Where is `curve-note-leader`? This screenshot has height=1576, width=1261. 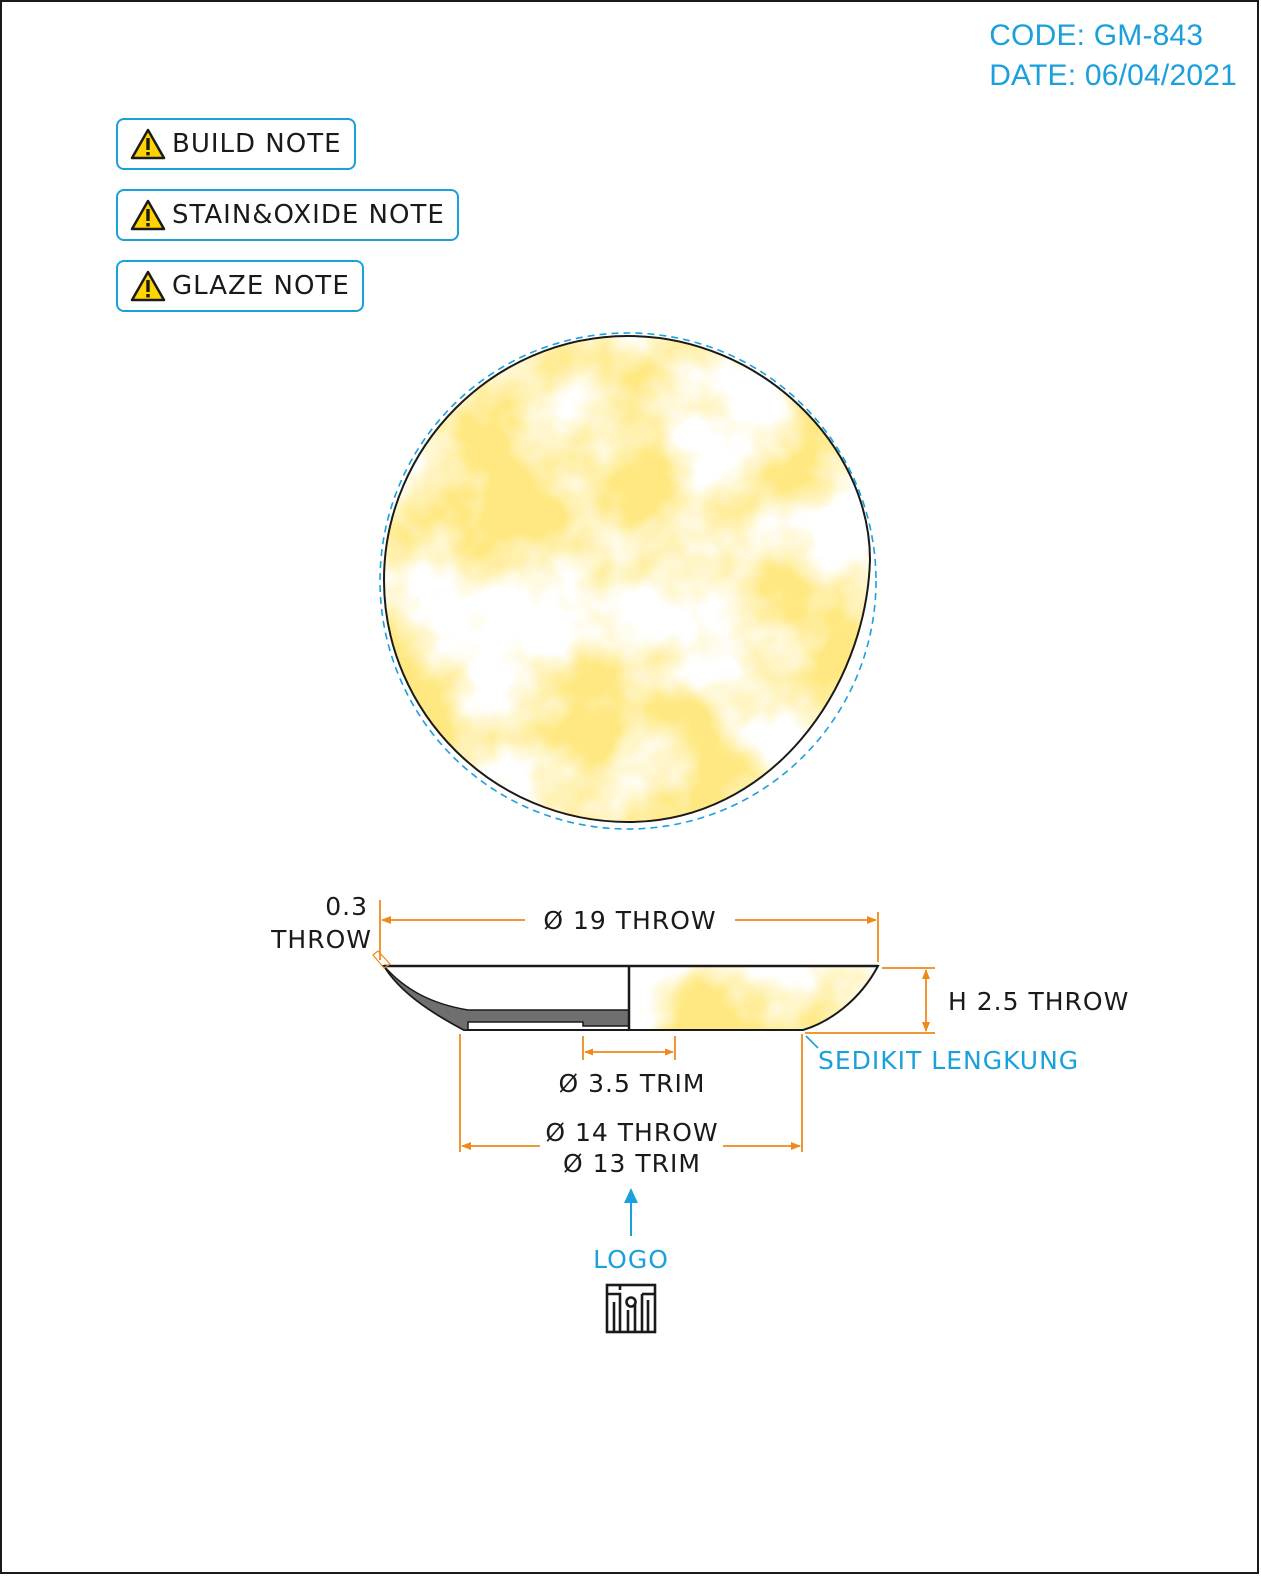
curve-note-leader is located at coordinates (812, 1042).